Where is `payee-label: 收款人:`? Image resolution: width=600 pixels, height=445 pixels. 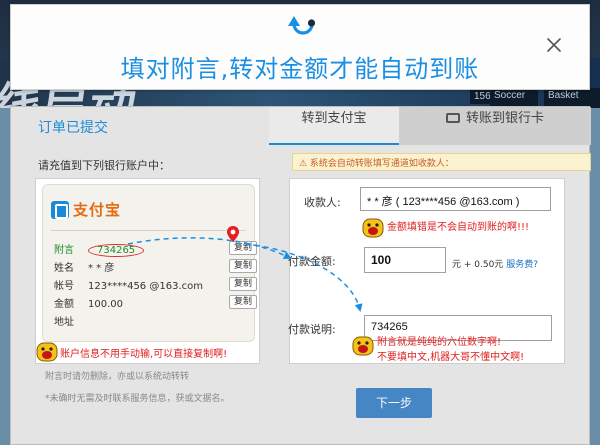
payee-label: 收款人: is located at coordinates (322, 202).